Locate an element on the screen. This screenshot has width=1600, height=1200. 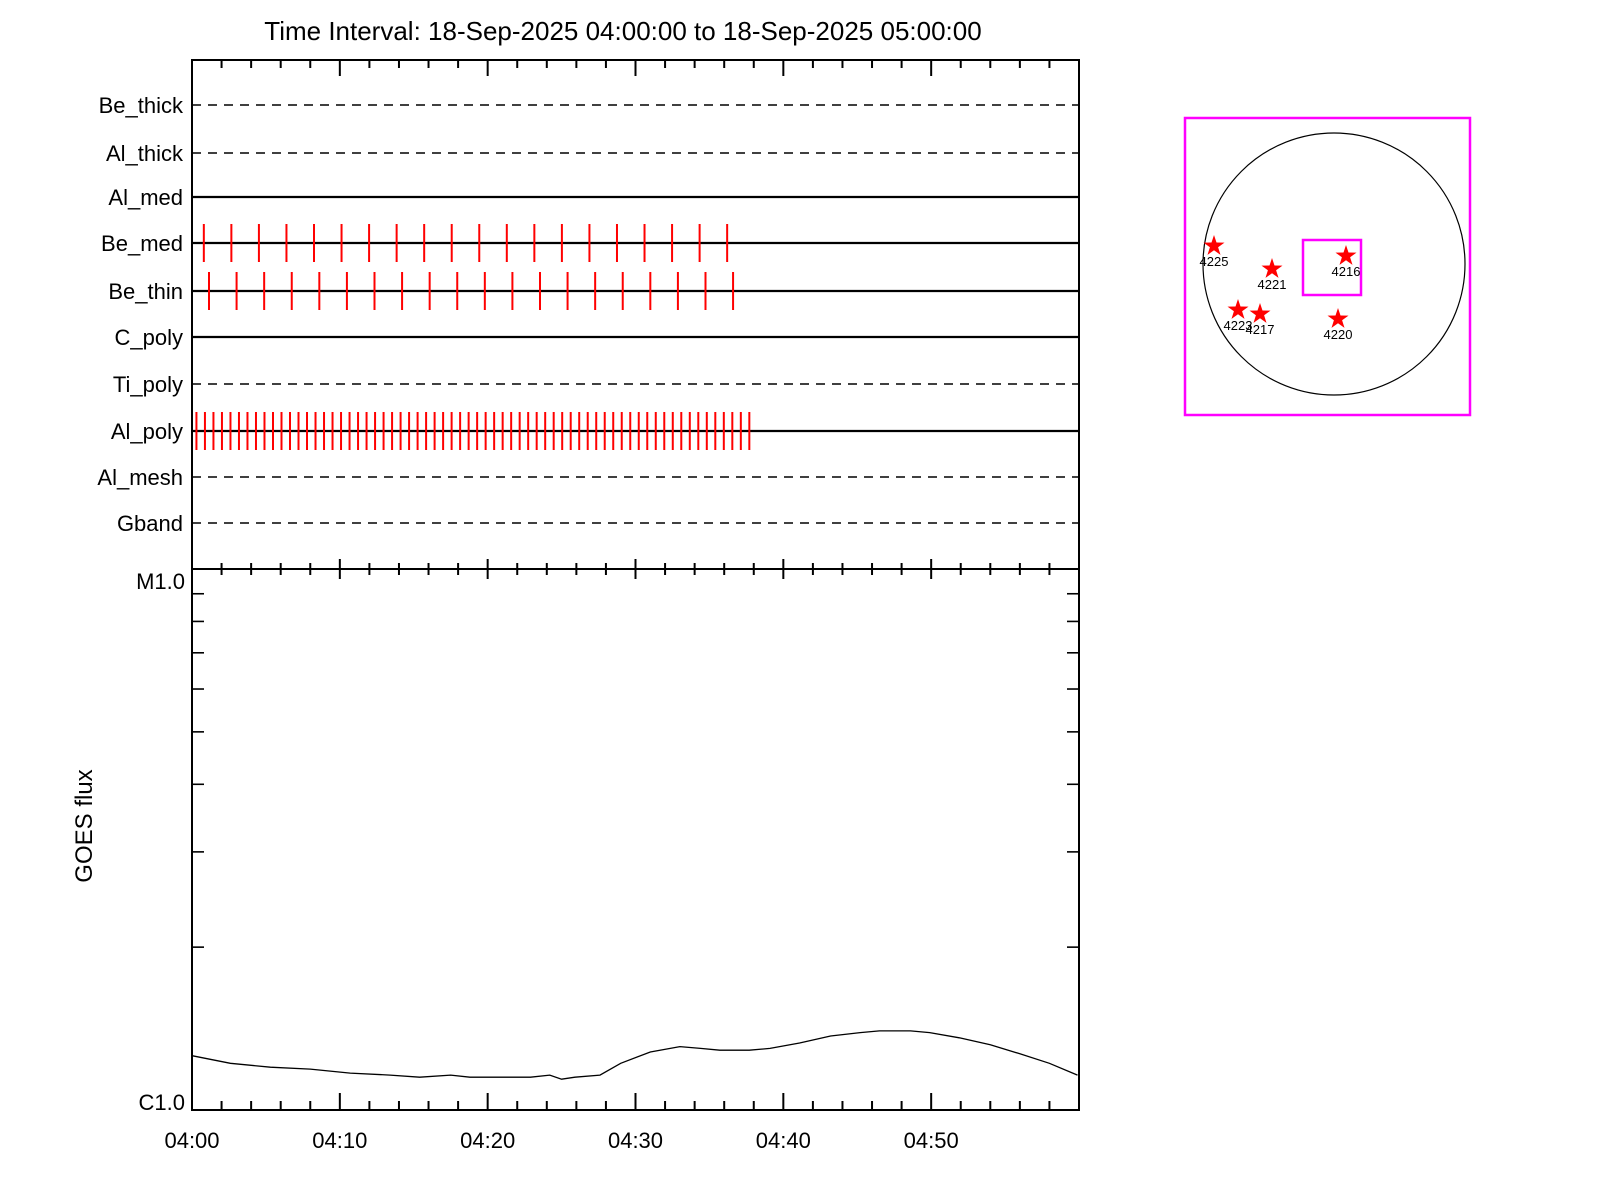
goes-flux-curve is located at coordinates (634, 1055).